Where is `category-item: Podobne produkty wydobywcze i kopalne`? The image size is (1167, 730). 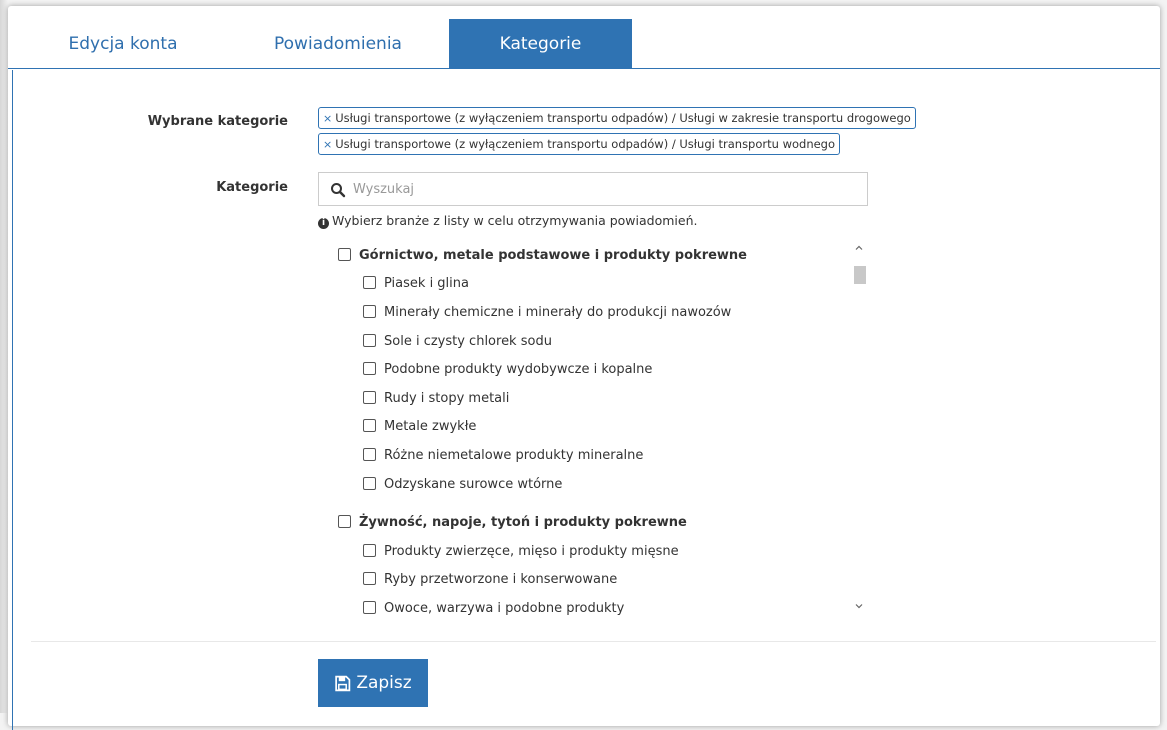
category-item: Podobne produkty wydobywcze i kopalne is located at coordinates (507, 370).